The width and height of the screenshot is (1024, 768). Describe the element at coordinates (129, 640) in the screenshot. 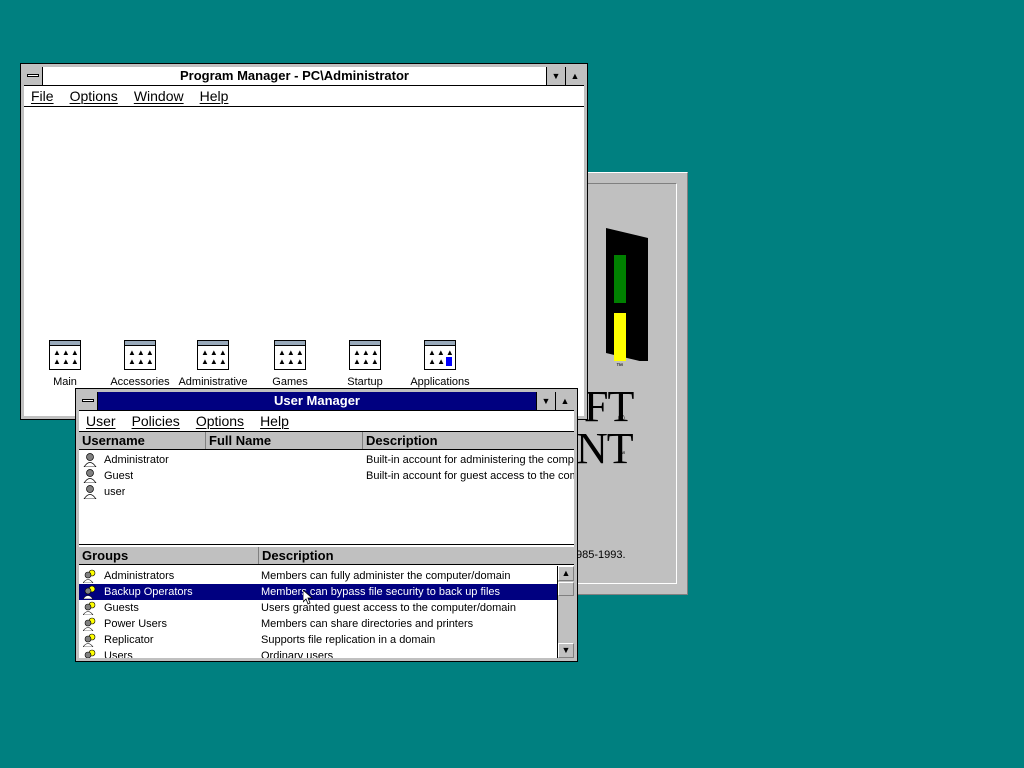

I see `group-name: Replicator` at that location.